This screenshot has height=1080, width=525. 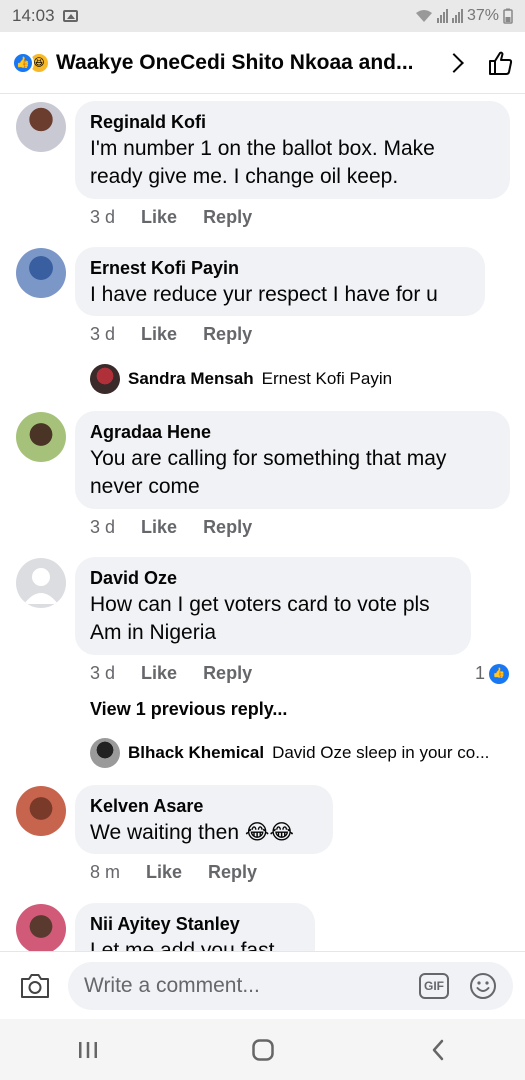 What do you see at coordinates (292, 432) in the screenshot?
I see `comment-author: Agradaa Hene` at bounding box center [292, 432].